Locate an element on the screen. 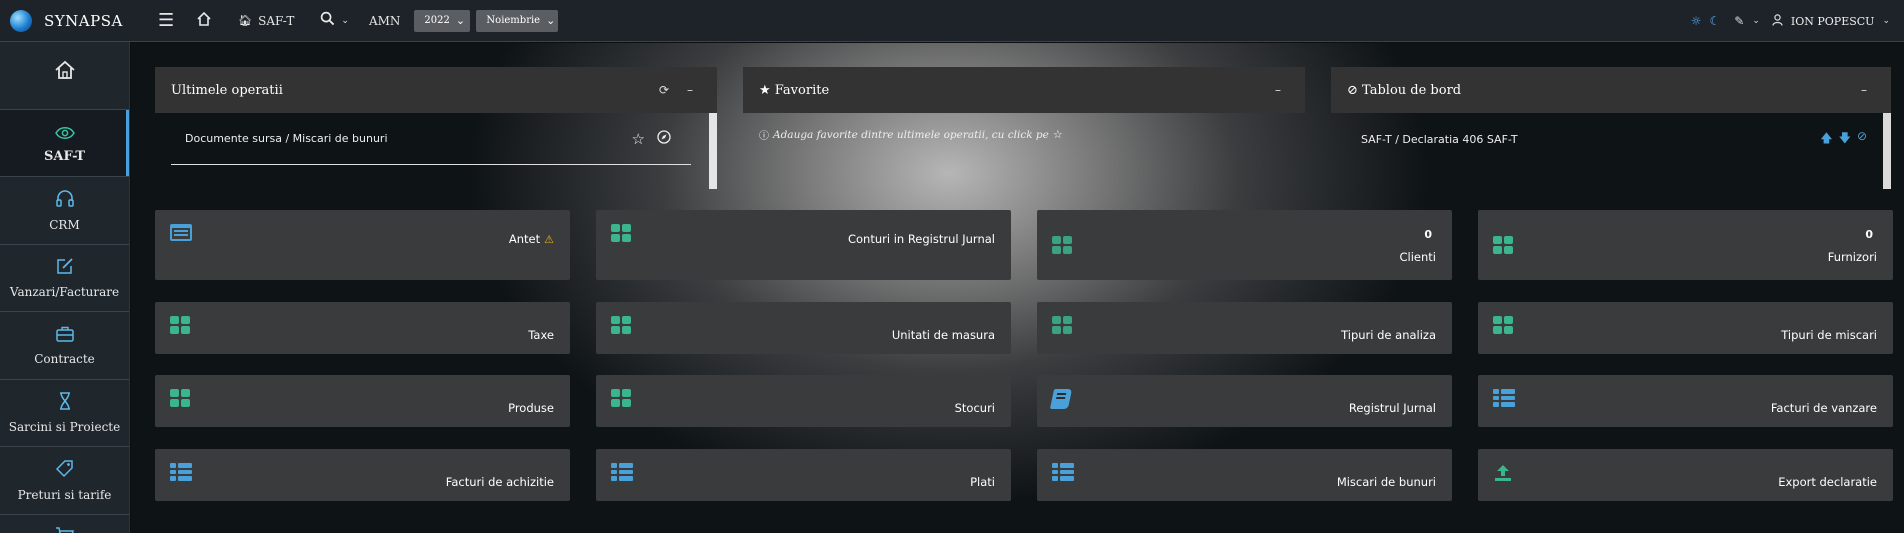  sidebar-item-label: Sarcini si Proiecte is located at coordinates (64, 427).